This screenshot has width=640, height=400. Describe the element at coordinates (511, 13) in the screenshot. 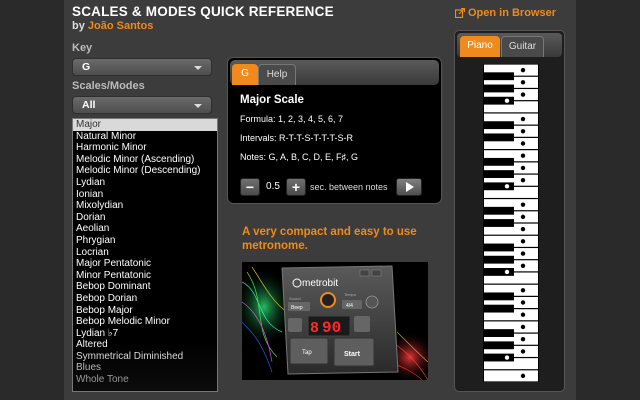

I see `open-in-browser-label: Open in Browser` at that location.